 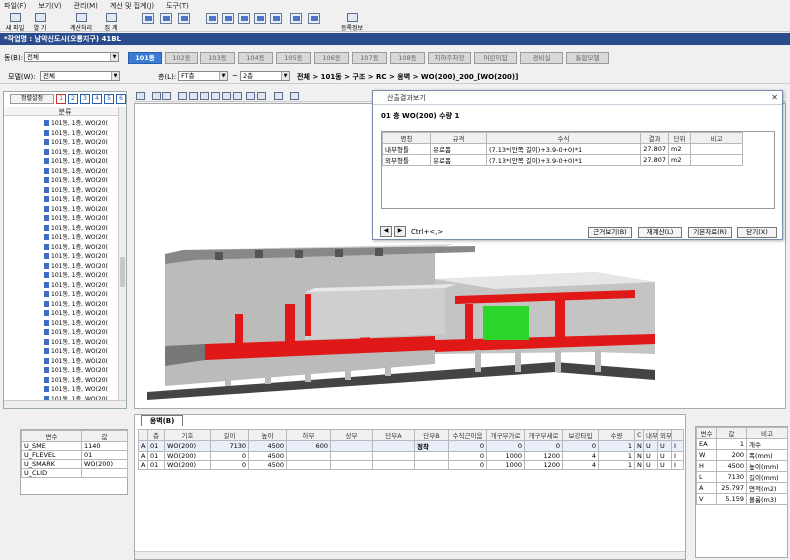 What do you see at coordinates (296, 18) in the screenshot?
I see `export-icon` at bounding box center [296, 18].